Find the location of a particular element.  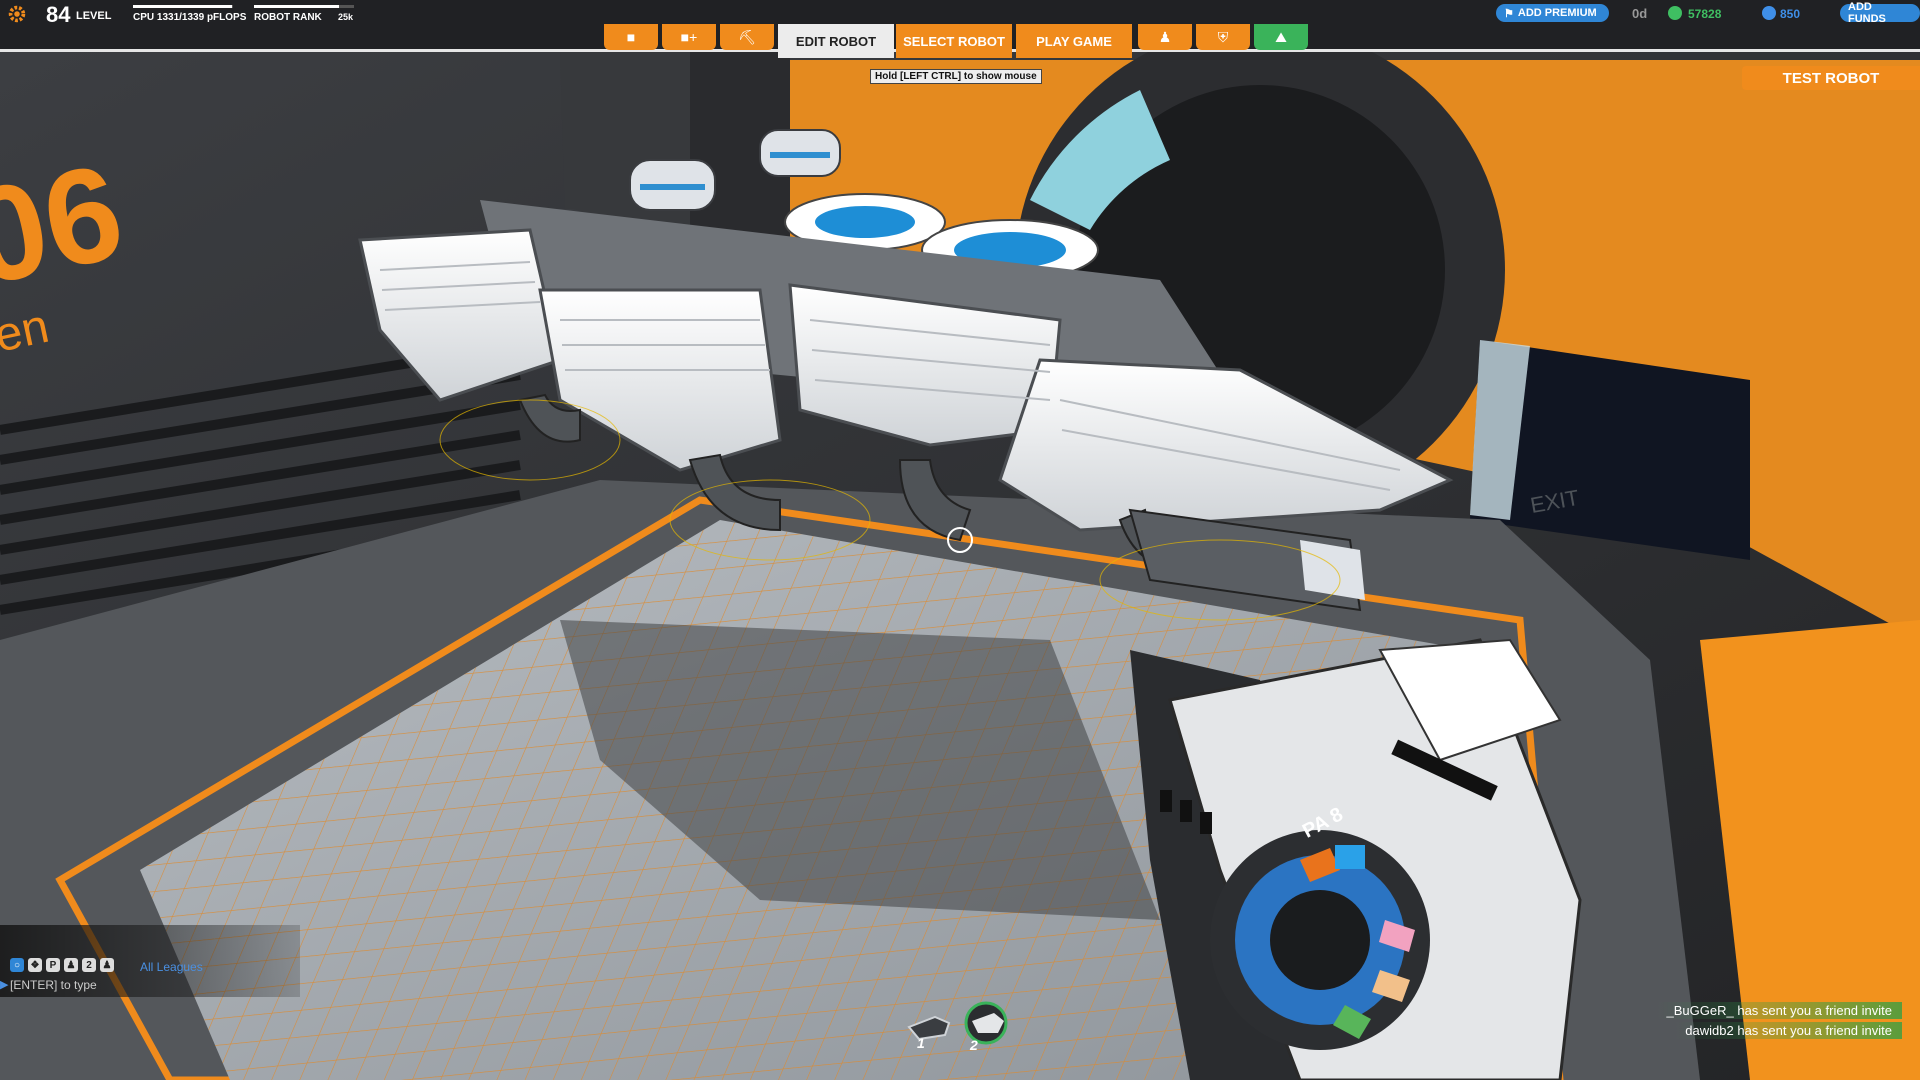

galaxy-coins-value: 850 is located at coordinates (1790, 14).